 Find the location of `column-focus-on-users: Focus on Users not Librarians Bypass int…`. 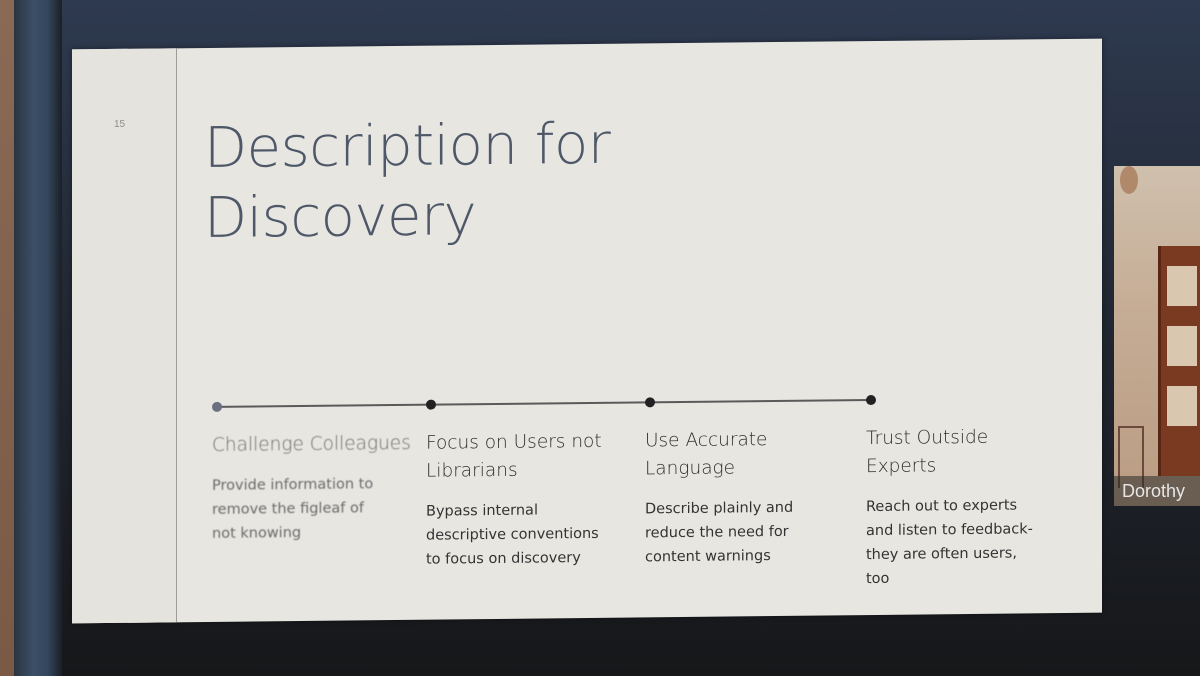

column-focus-on-users: Focus on Users not Librarians Bypass int… is located at coordinates (528, 500).